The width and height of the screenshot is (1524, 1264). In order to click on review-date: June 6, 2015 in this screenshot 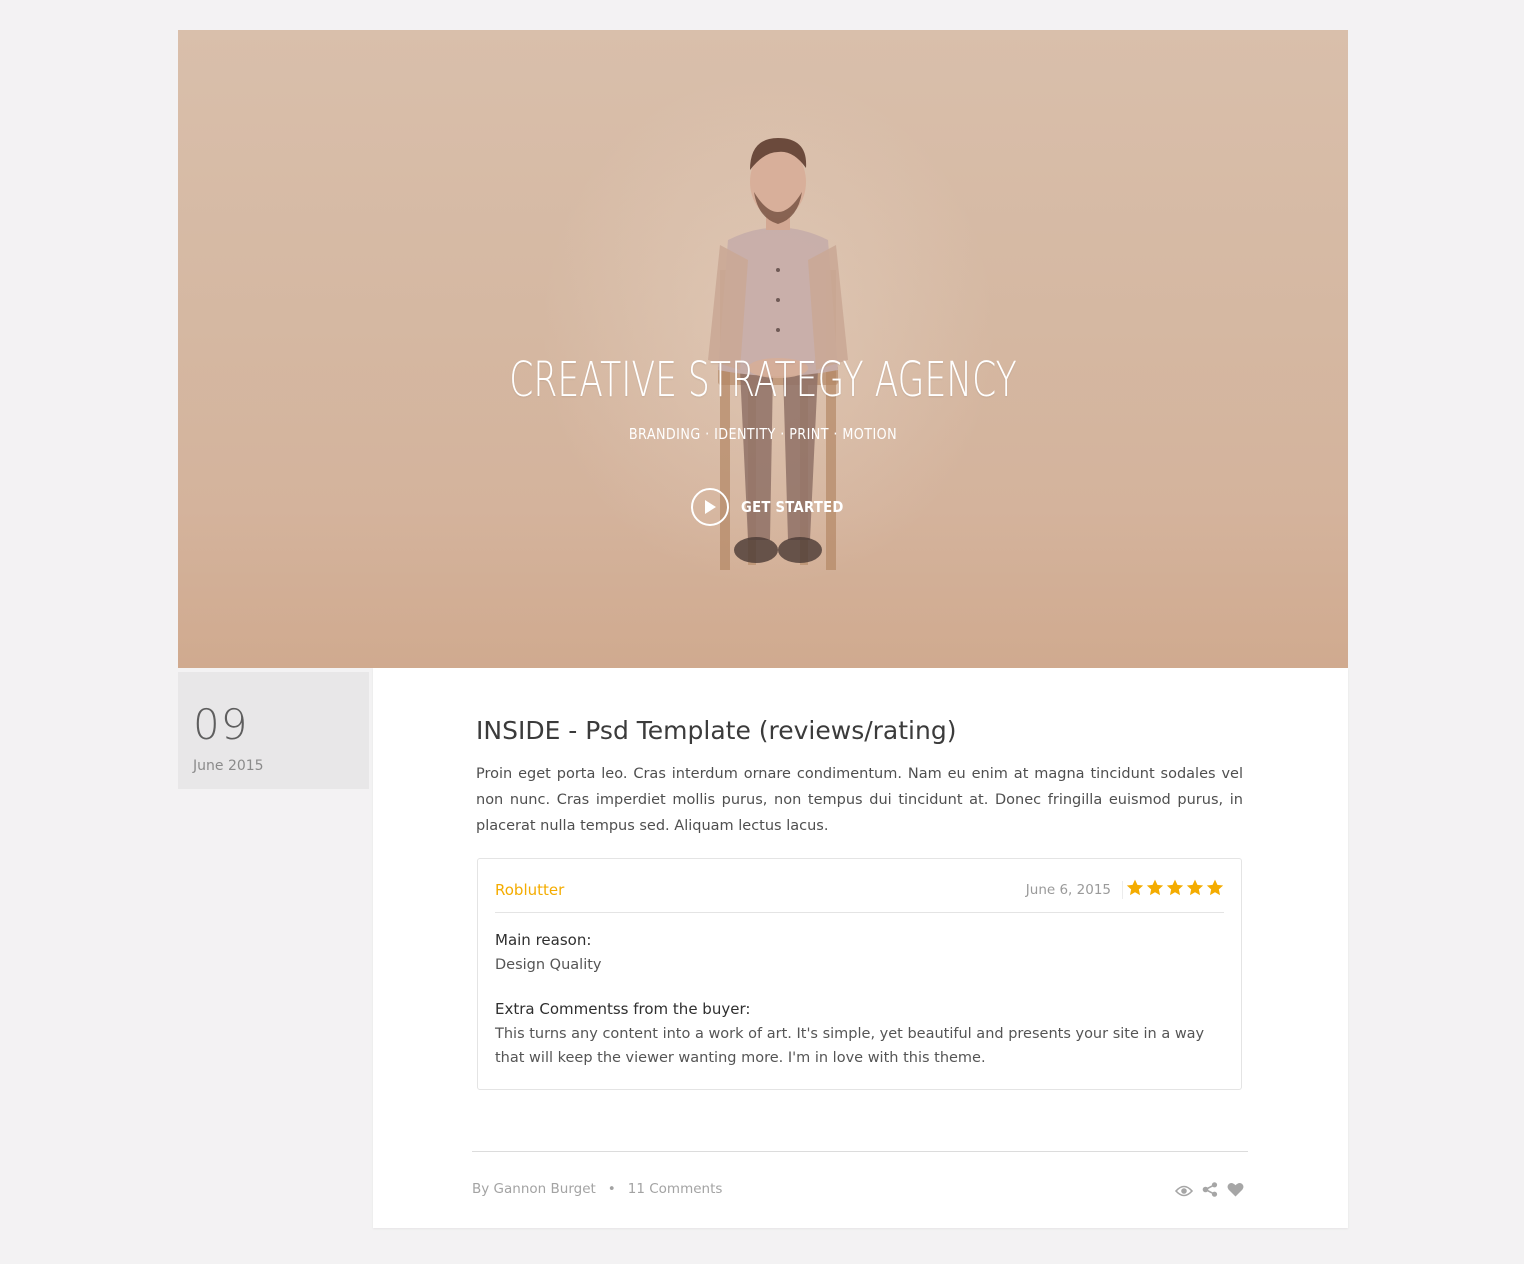, I will do `click(1068, 890)`.